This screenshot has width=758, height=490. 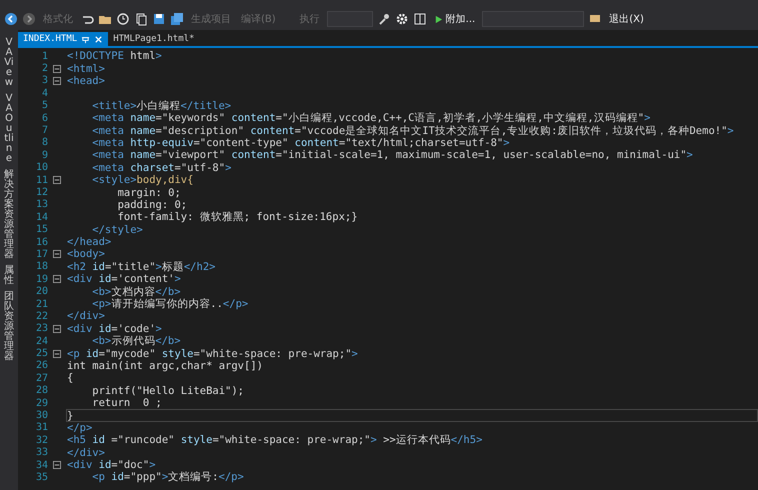 I want to click on code-line: }, so click(x=70, y=416).